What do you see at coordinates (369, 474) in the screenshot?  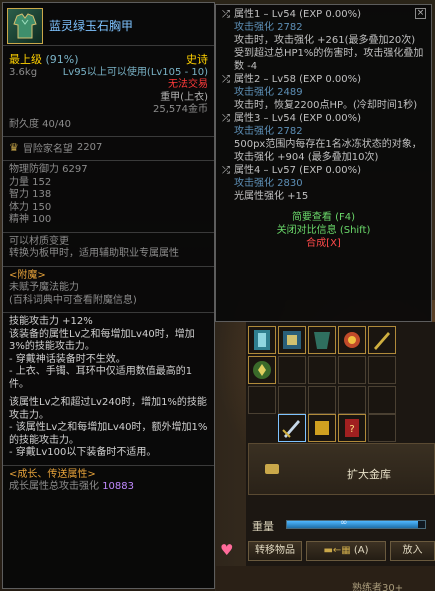 I see `bank-expand-label: 扩大金库` at bounding box center [369, 474].